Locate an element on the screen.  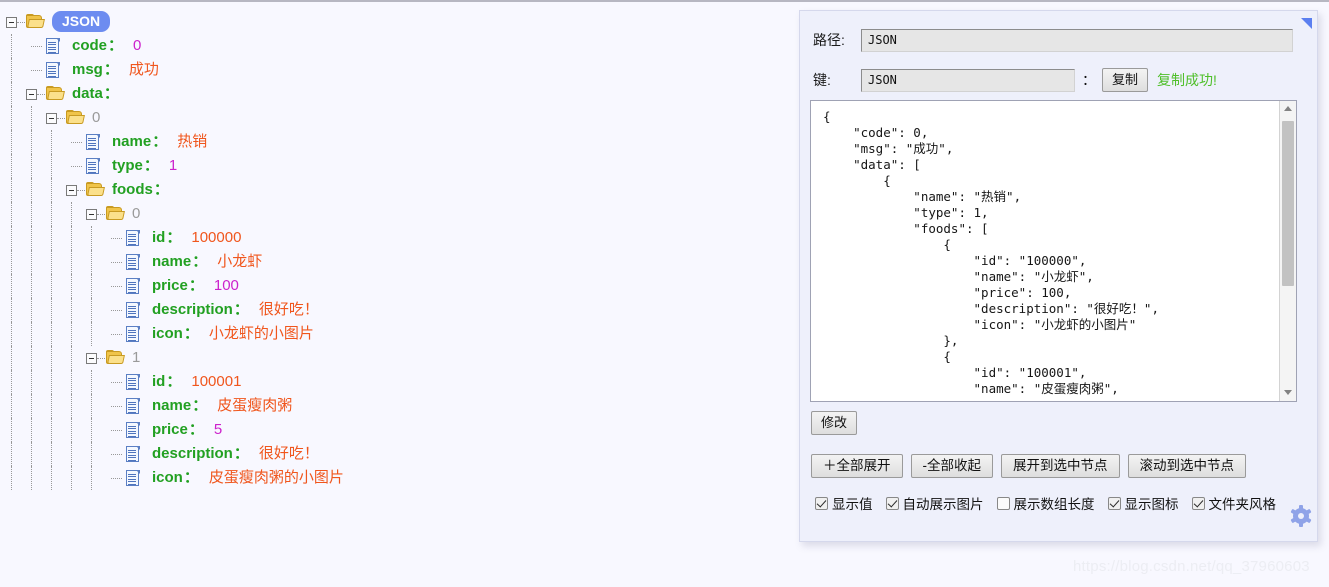
tree-node-label: description： 很好吃！ is located at coordinates (235, 310).